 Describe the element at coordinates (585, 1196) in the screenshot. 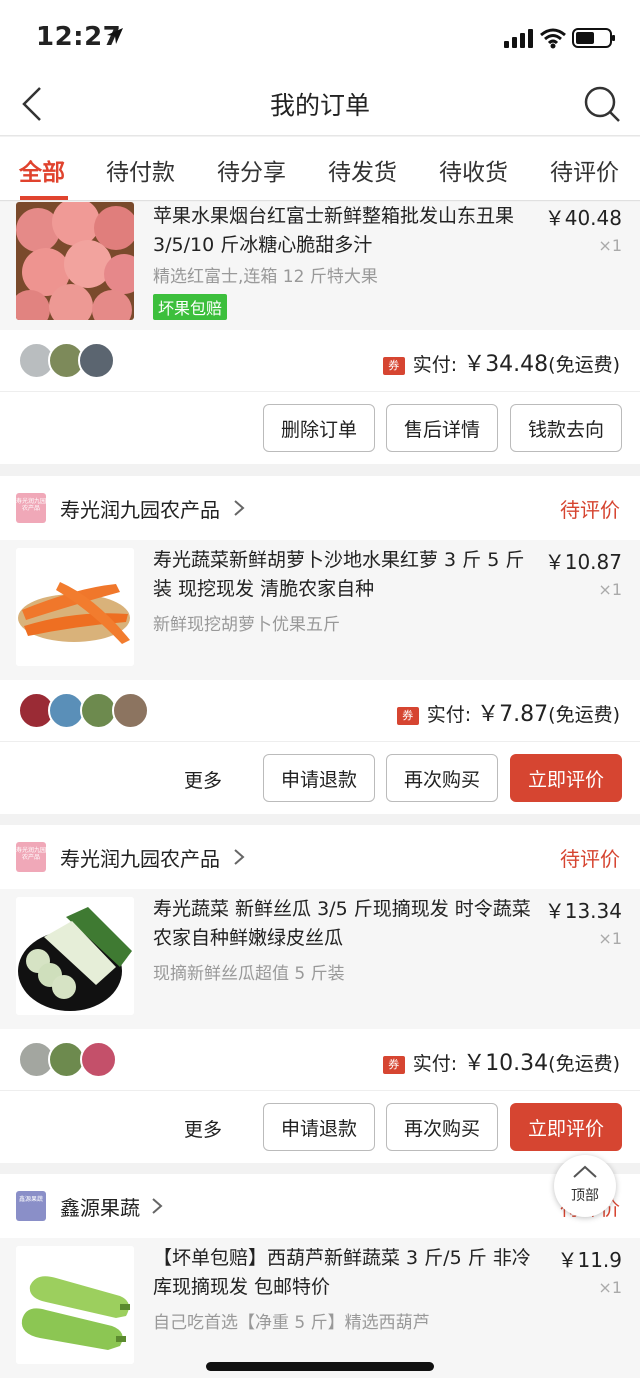

I see `back-to-top-label: 顶部` at that location.